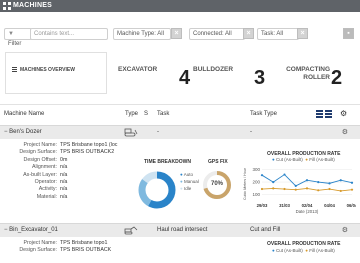 Image resolution: width=360 pixels, height=263 pixels. What do you see at coordinates (343, 113) in the screenshot?
I see `settings-gear-icon: ⚙` at bounding box center [343, 113].